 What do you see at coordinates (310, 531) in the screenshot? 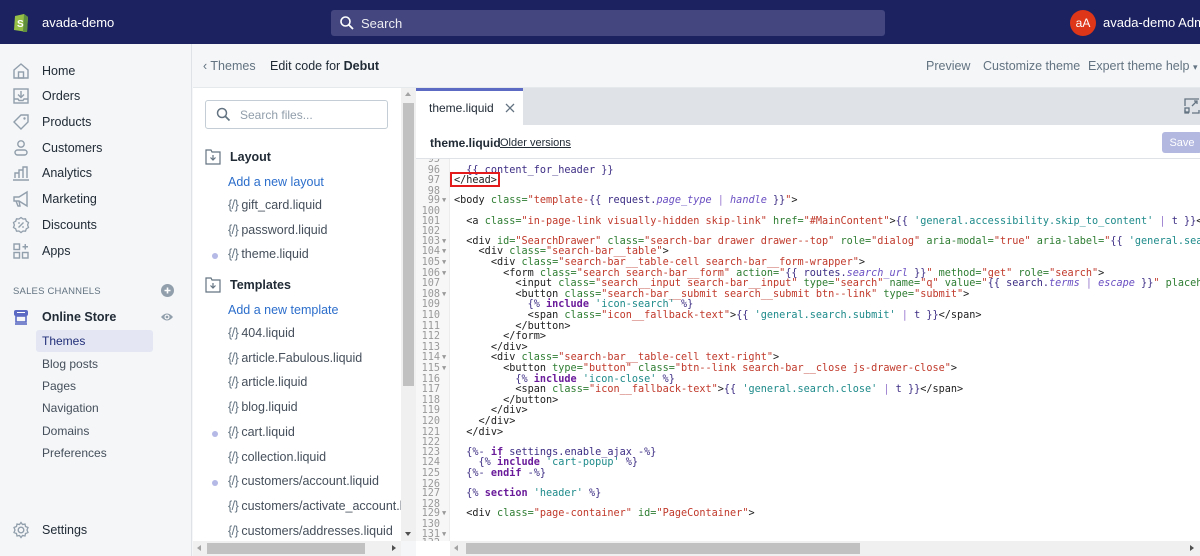
I see `file-list-item: {/} customers/addresses.liquid` at bounding box center [310, 531].